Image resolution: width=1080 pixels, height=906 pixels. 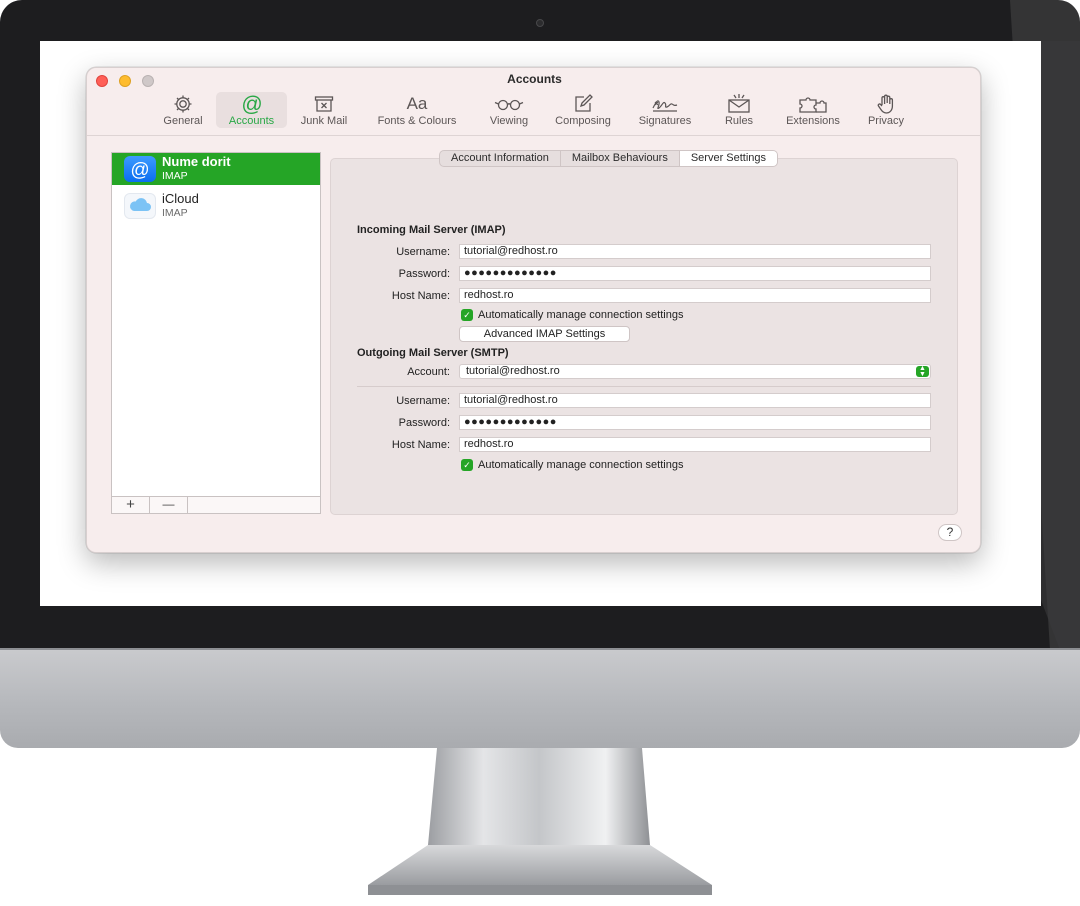 I want to click on pencil-square-icon, so click(x=583, y=104).